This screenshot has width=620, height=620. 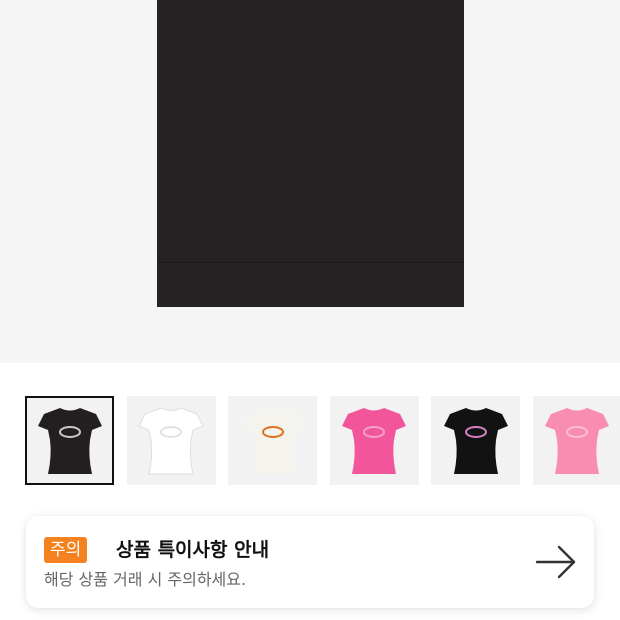 I want to click on thumbnail-white, so click(x=171, y=440).